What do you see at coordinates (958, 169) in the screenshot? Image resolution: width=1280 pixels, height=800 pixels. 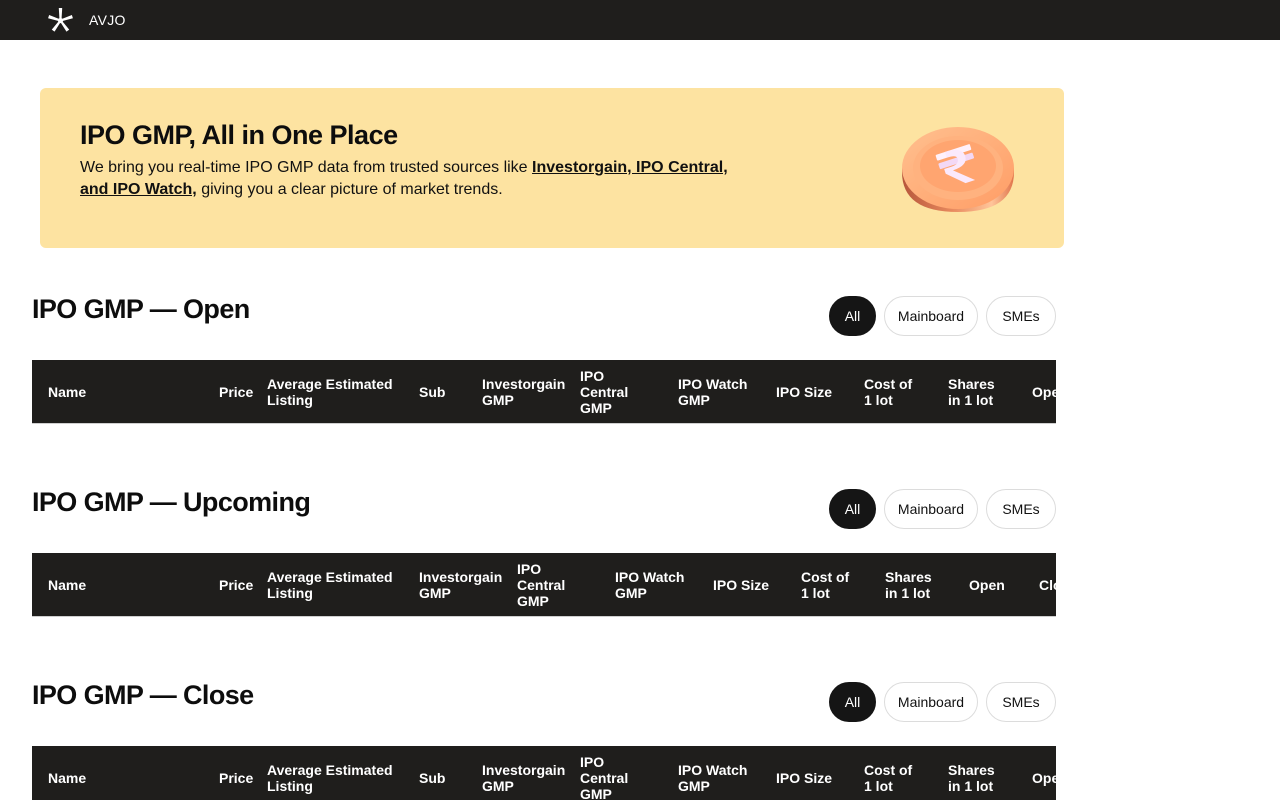 I see `rupee-coin-icon` at bounding box center [958, 169].